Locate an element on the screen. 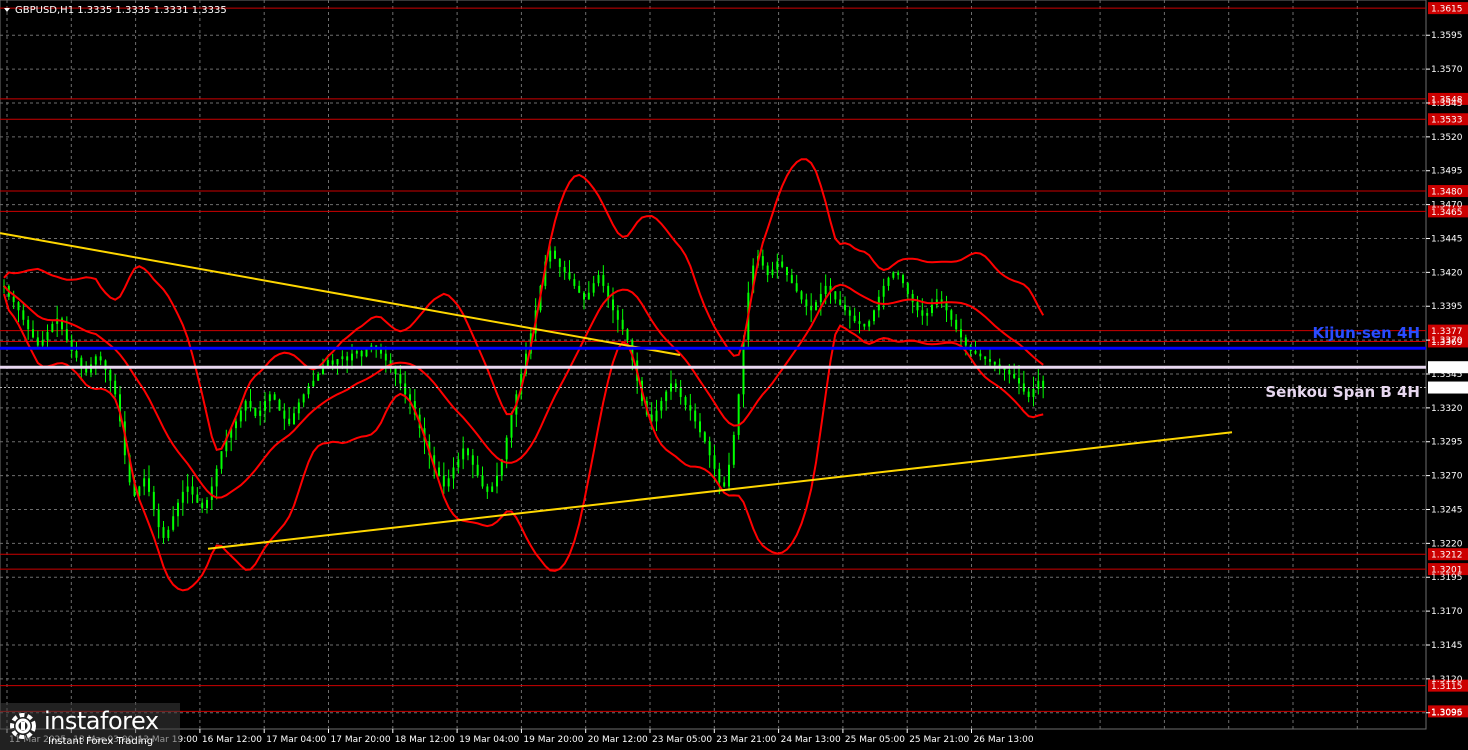  level-price-label: 1.3615 is located at coordinates (1447, 10).